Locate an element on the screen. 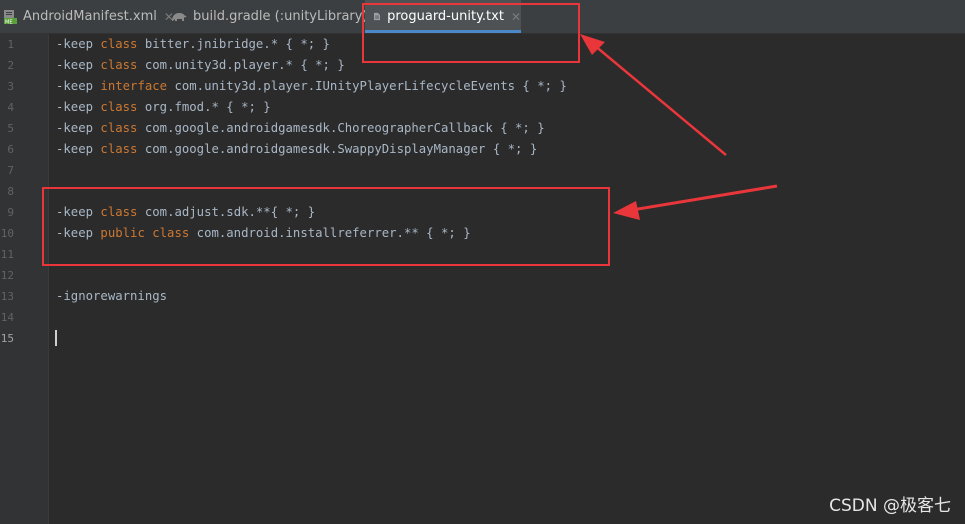 The height and width of the screenshot is (524, 965). annotation-arrows is located at coordinates (679, 127).